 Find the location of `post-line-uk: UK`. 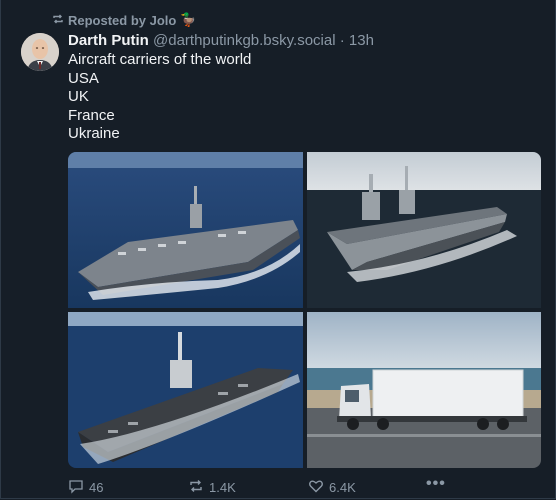

post-line-uk: UK is located at coordinates (78, 96).